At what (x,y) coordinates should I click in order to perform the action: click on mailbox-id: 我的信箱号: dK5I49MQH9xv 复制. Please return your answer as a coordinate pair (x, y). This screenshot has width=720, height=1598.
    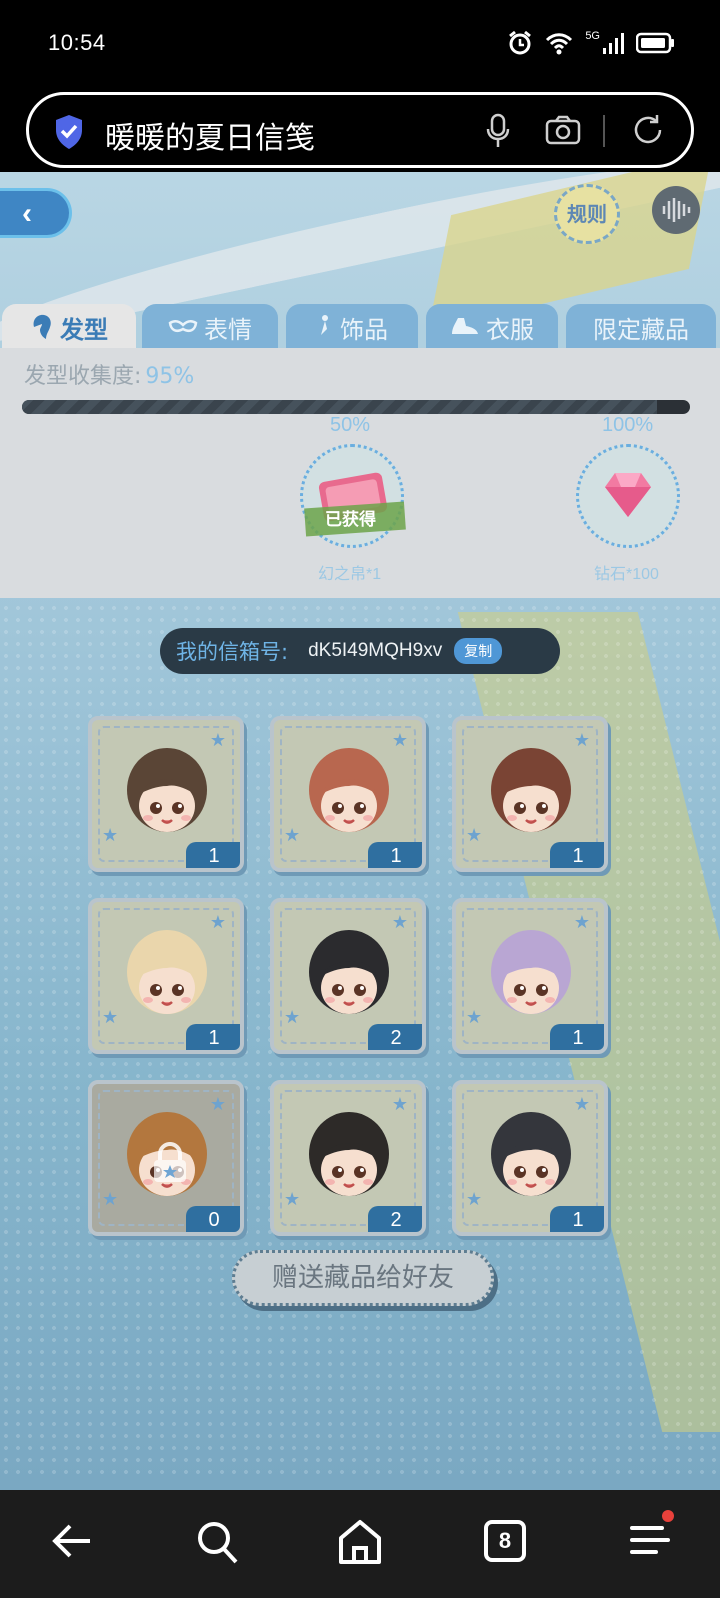
    Looking at the image, I should click on (360, 651).